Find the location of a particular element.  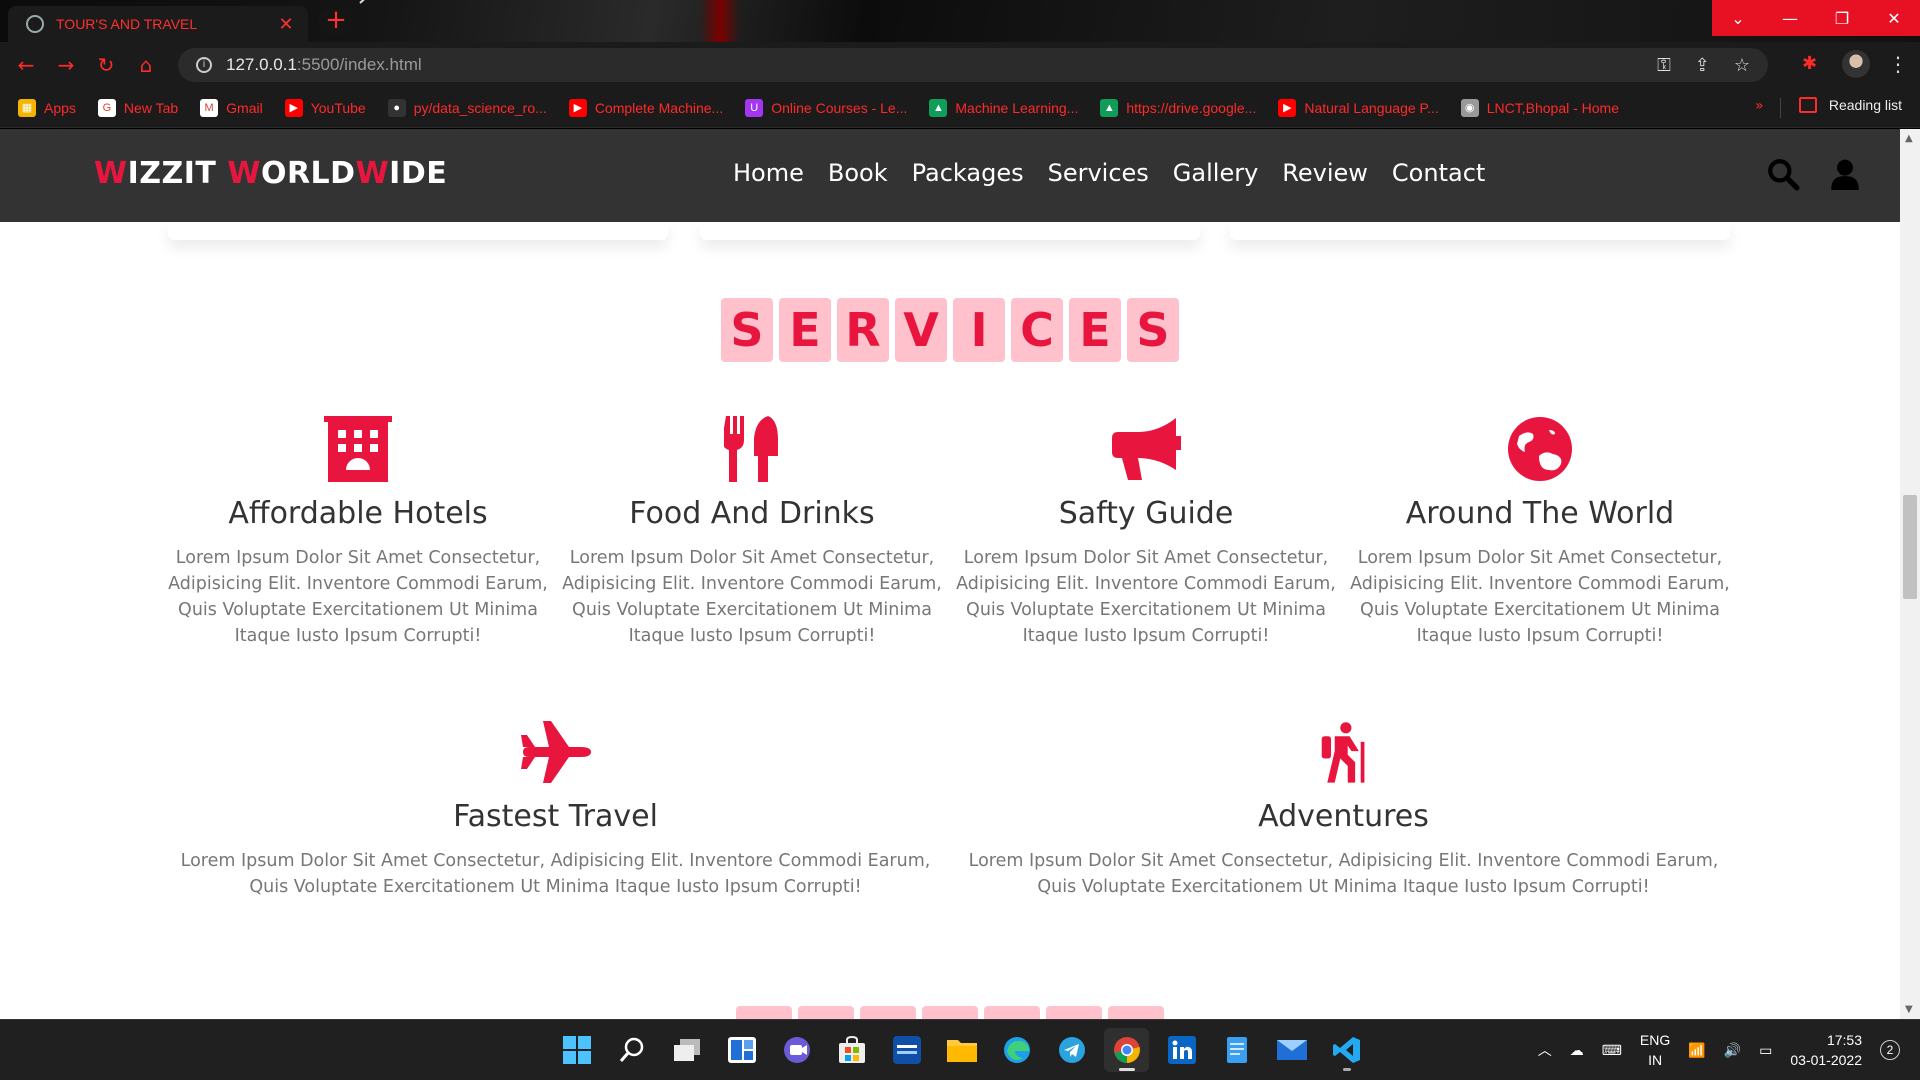

notification-badge: 2 is located at coordinates (1890, 1050).